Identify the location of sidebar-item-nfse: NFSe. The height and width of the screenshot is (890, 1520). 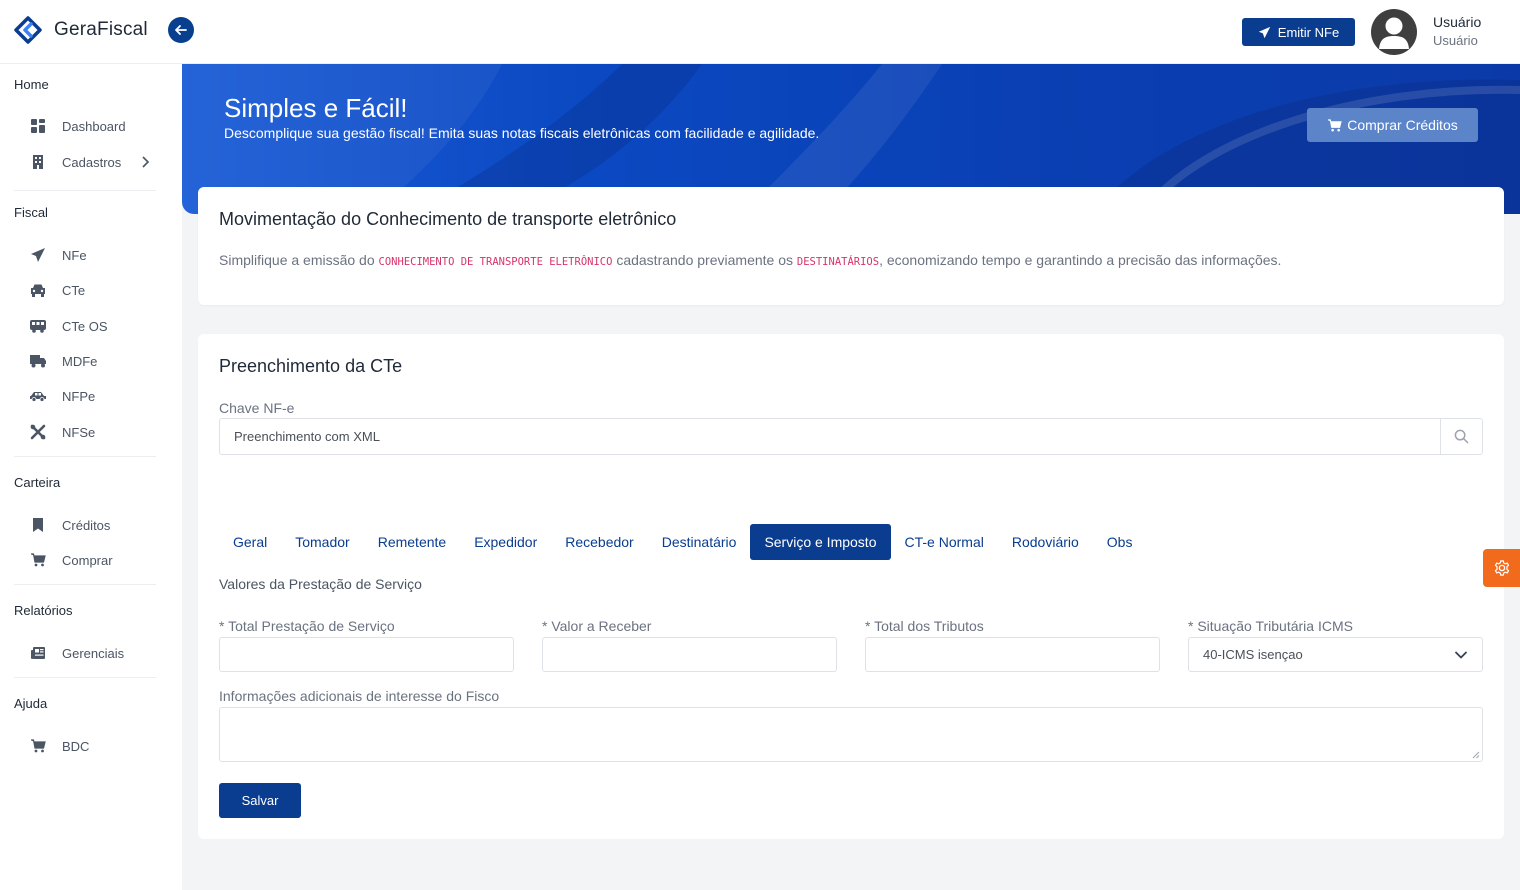
(98, 432).